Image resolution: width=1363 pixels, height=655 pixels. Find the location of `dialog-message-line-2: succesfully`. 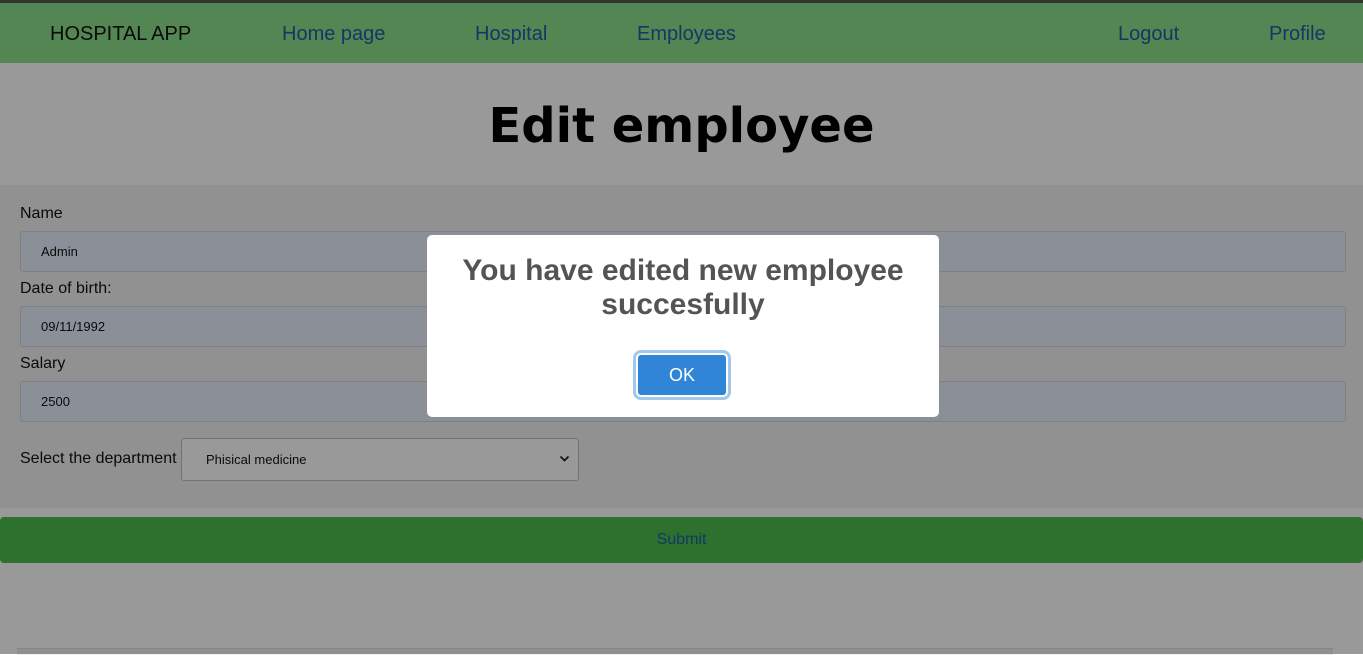

dialog-message-line-2: succesfully is located at coordinates (683, 304).